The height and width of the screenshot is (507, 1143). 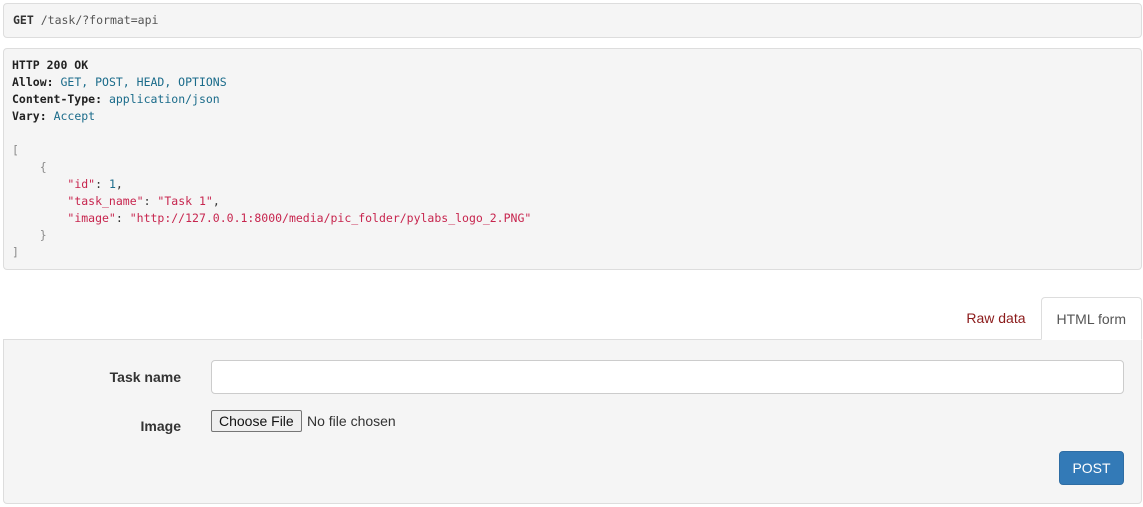 What do you see at coordinates (143, 201) in the screenshot?
I see `json-field-task-name: "task_name": "Task 1",` at bounding box center [143, 201].